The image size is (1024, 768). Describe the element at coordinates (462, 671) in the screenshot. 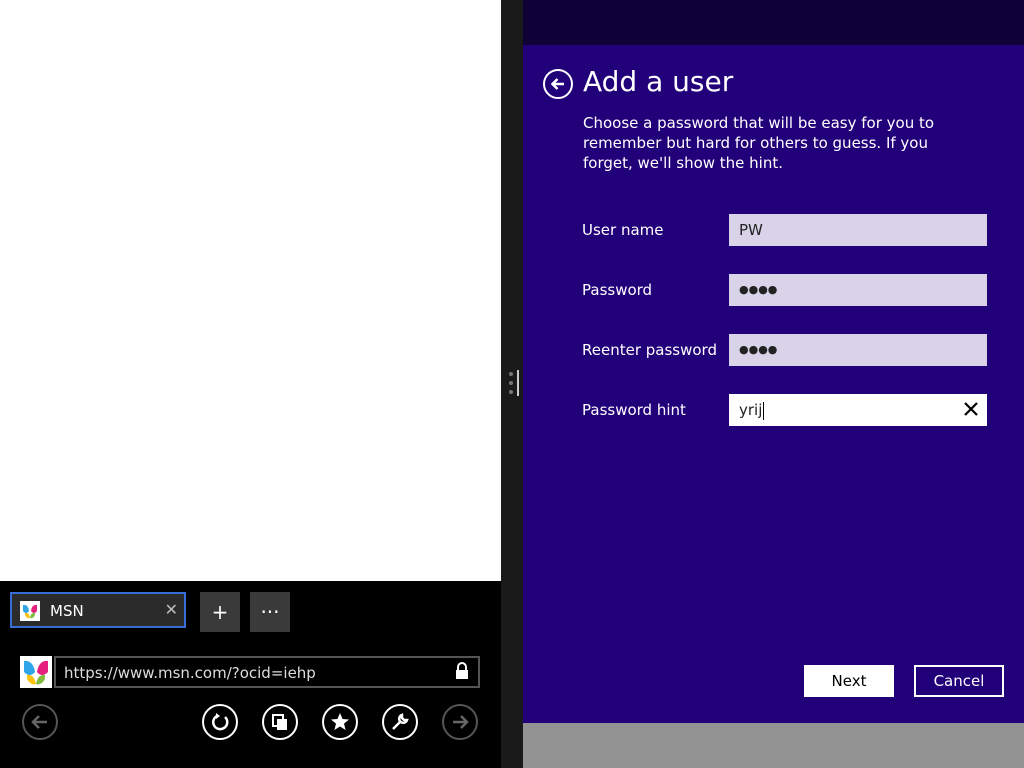

I see `lock-icon` at that location.